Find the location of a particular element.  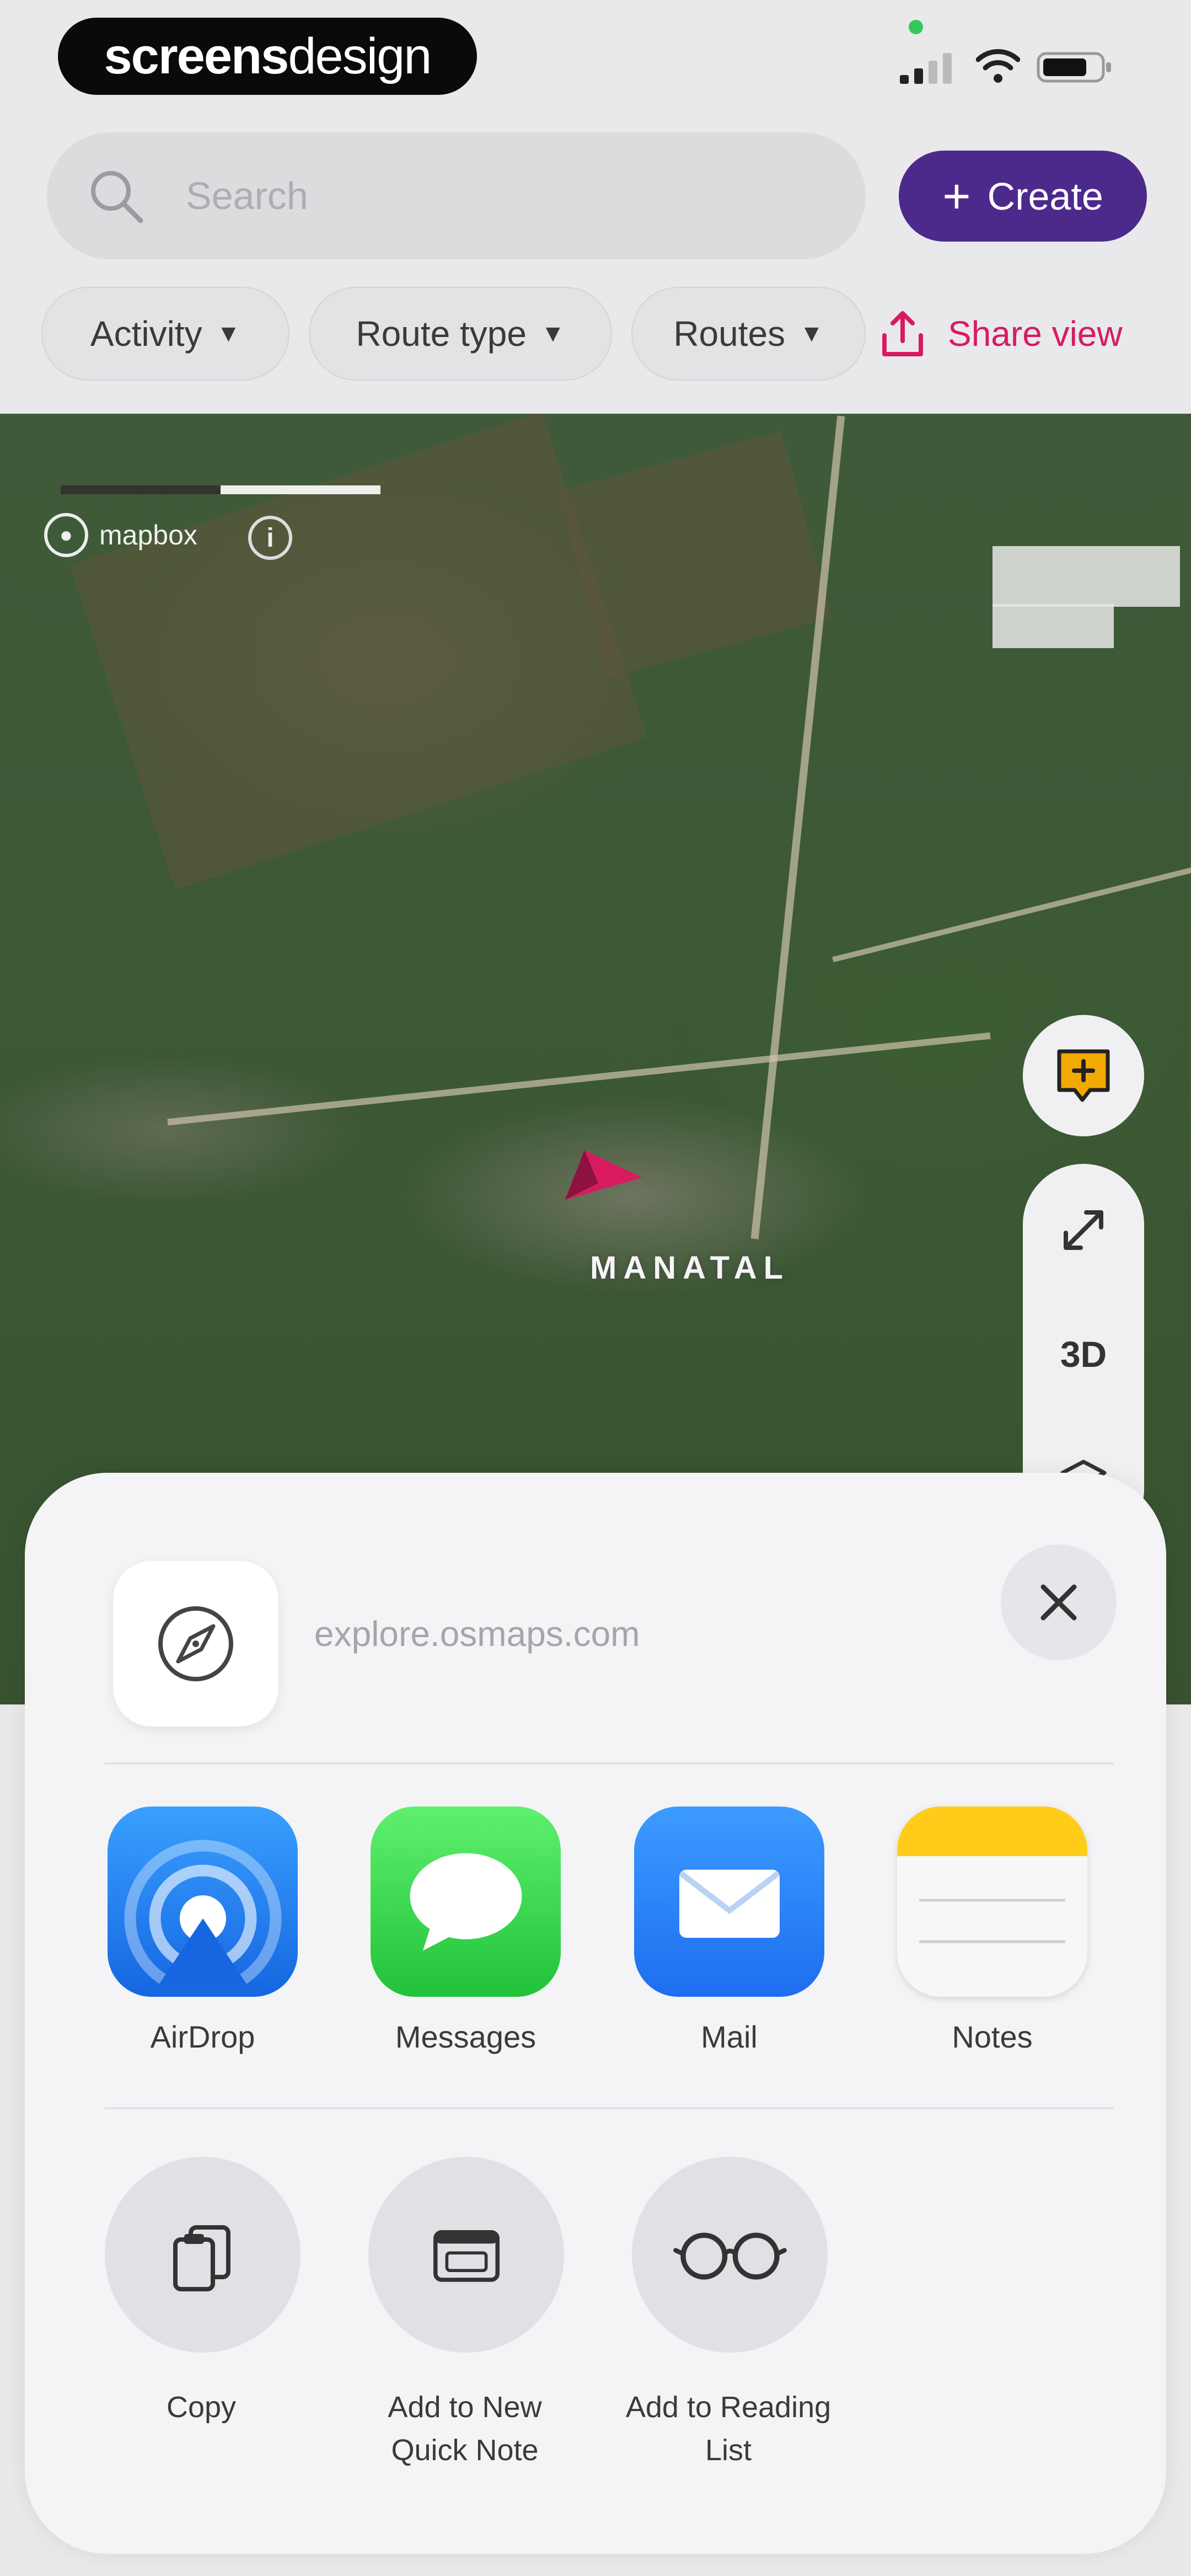

three-d-button: 3D is located at coordinates (1083, 1354).